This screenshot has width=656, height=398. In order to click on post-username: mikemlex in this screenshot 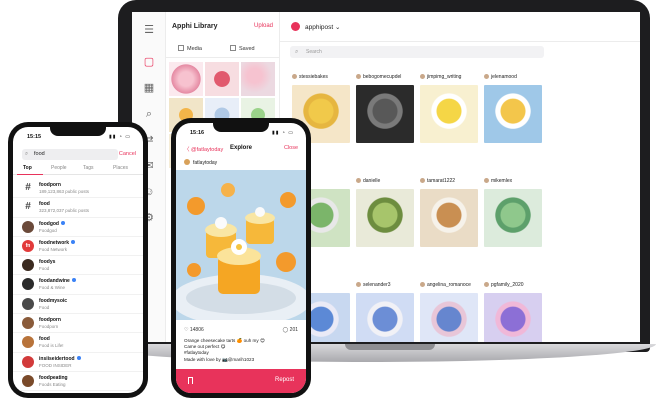, I will do `click(498, 181)`.